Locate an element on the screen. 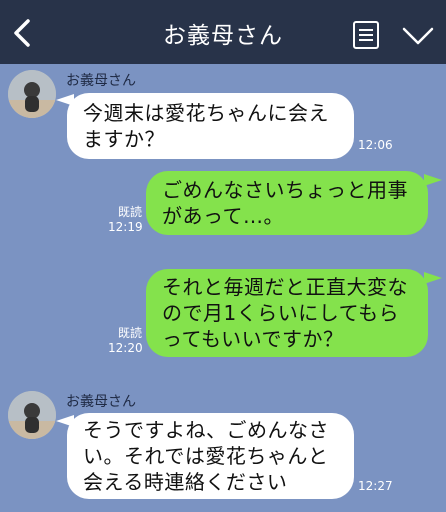  message-bubble-incoming: 今週末は愛花ちゃんに会え ますか？ is located at coordinates (210, 126).